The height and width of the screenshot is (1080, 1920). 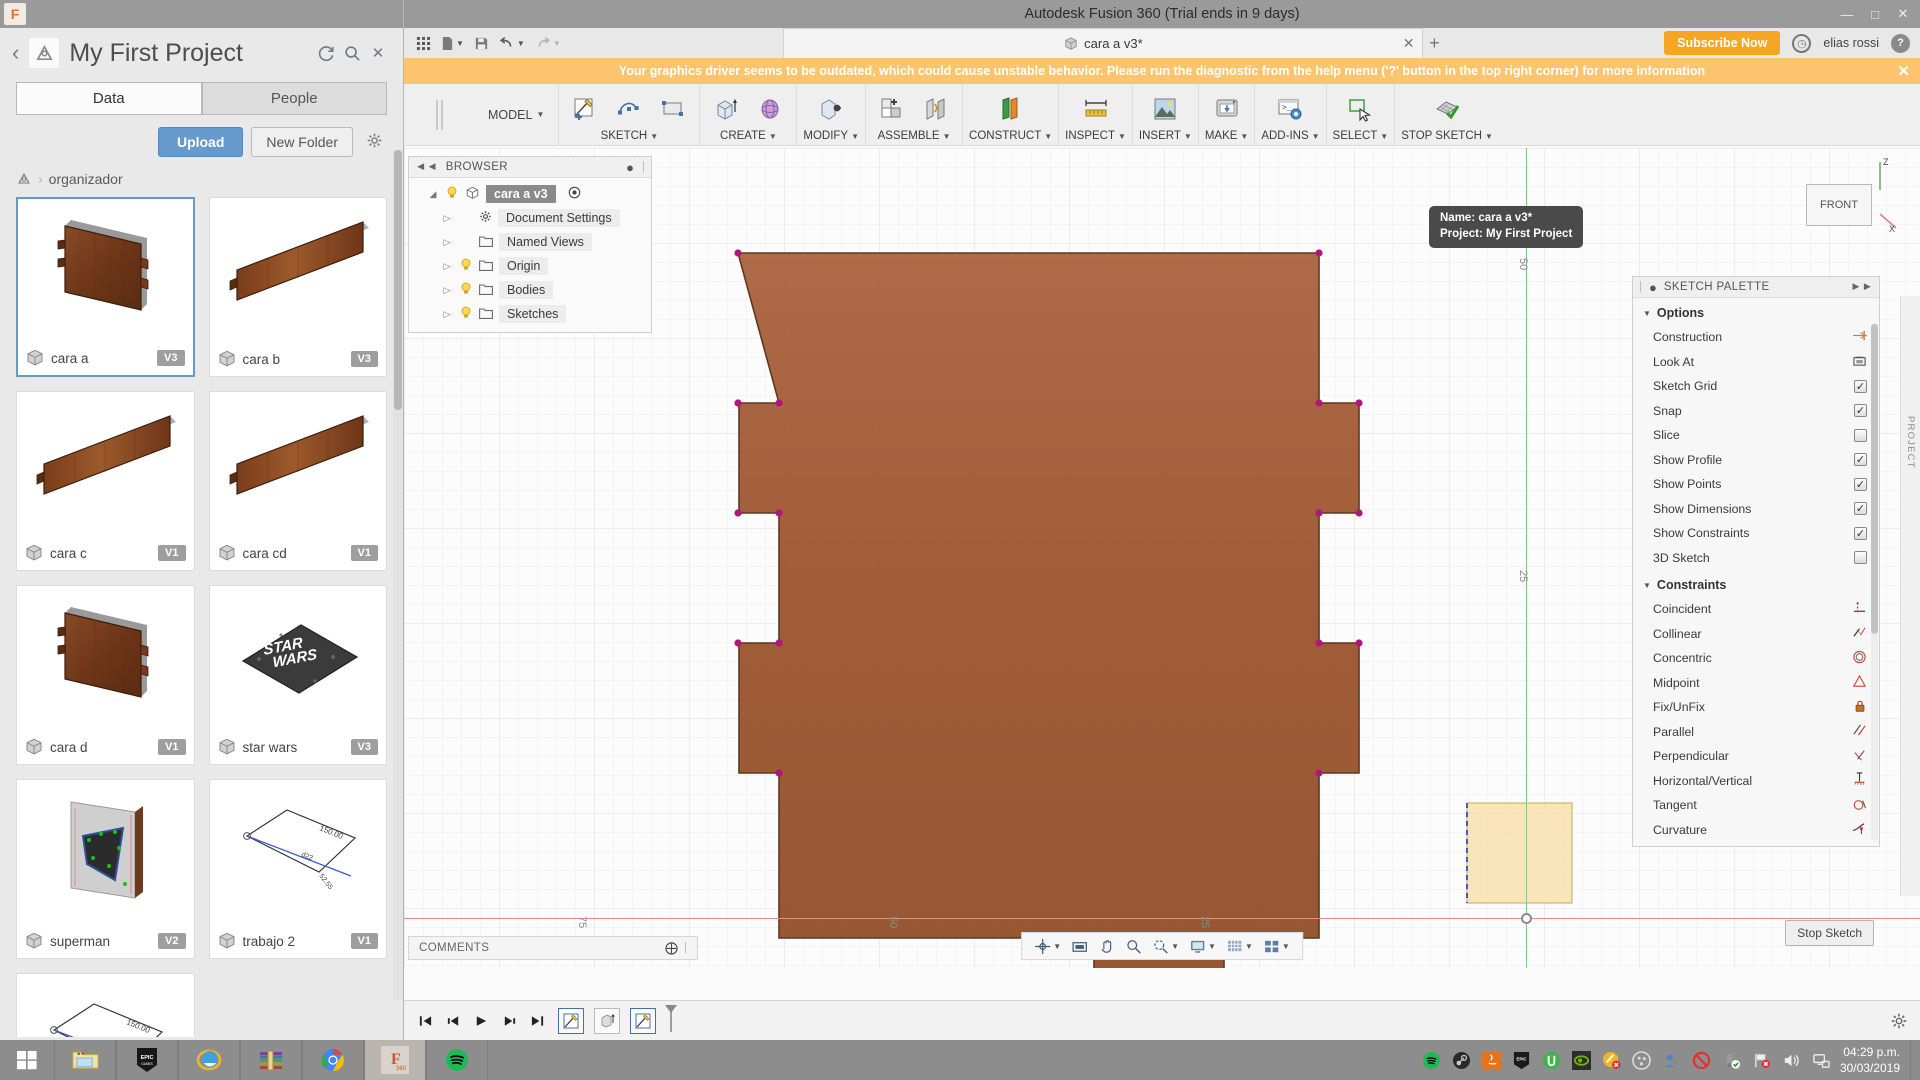 What do you see at coordinates (1202, 946) in the screenshot?
I see `display-settings-icon: ▼` at bounding box center [1202, 946].